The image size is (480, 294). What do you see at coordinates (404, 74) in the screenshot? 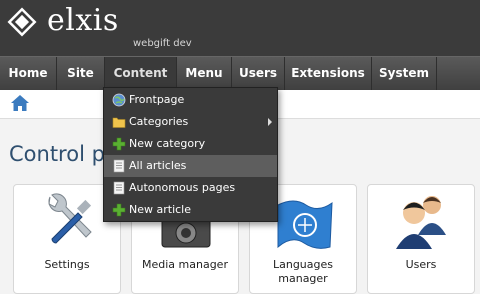
I see `nav-system: System` at bounding box center [404, 74].